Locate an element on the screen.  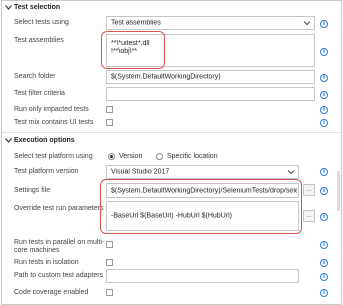
test-mix-ui-label: Test mix contains UI tests is located at coordinates (54, 122).